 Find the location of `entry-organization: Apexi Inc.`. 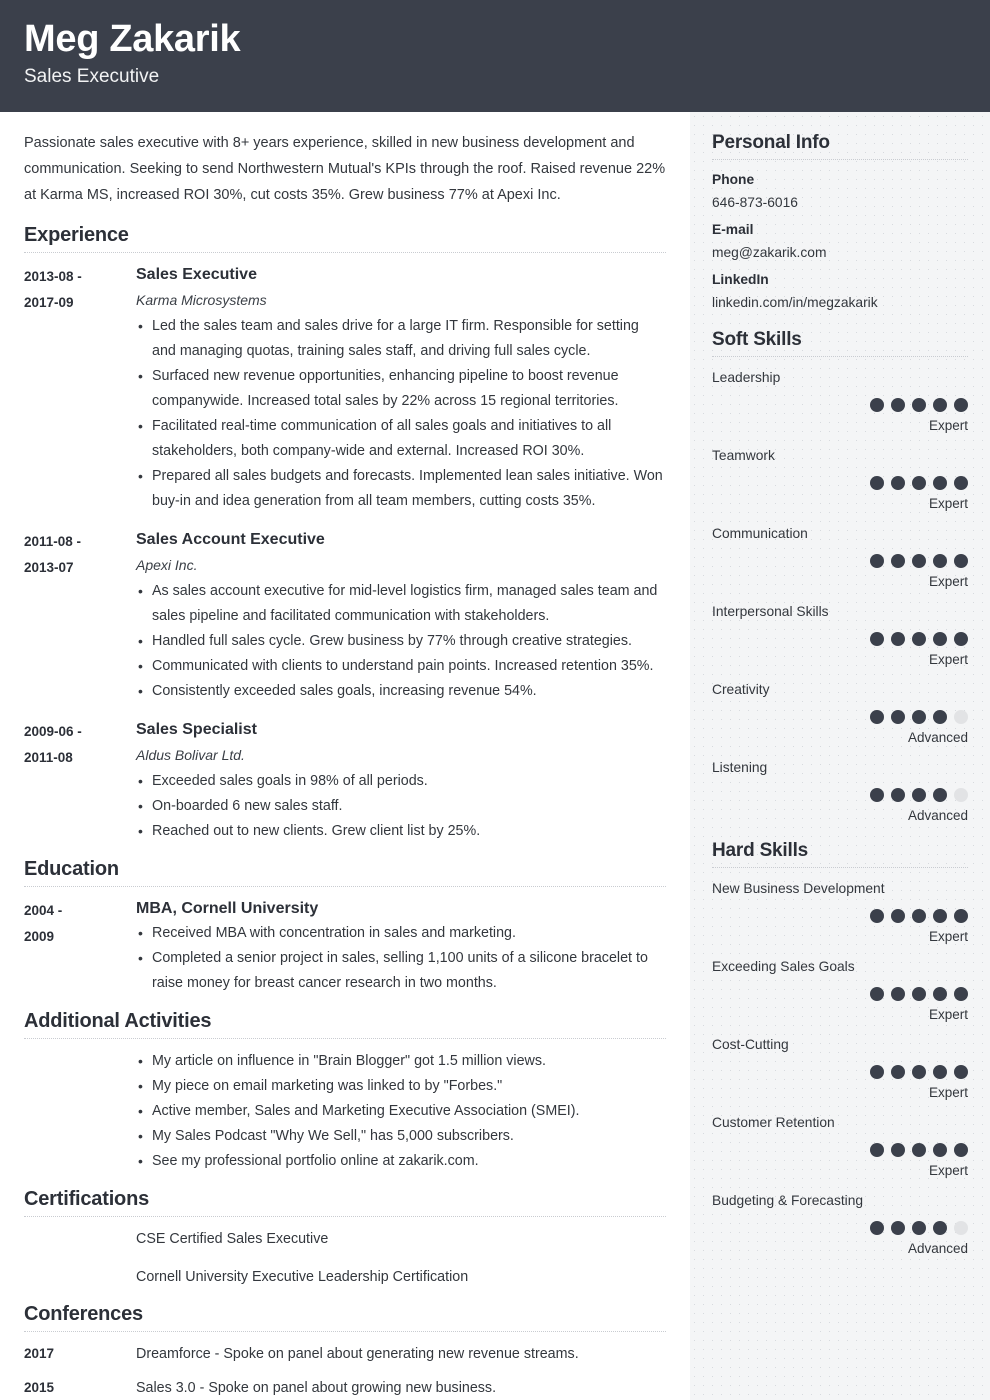

entry-organization: Apexi Inc. is located at coordinates (167, 565).